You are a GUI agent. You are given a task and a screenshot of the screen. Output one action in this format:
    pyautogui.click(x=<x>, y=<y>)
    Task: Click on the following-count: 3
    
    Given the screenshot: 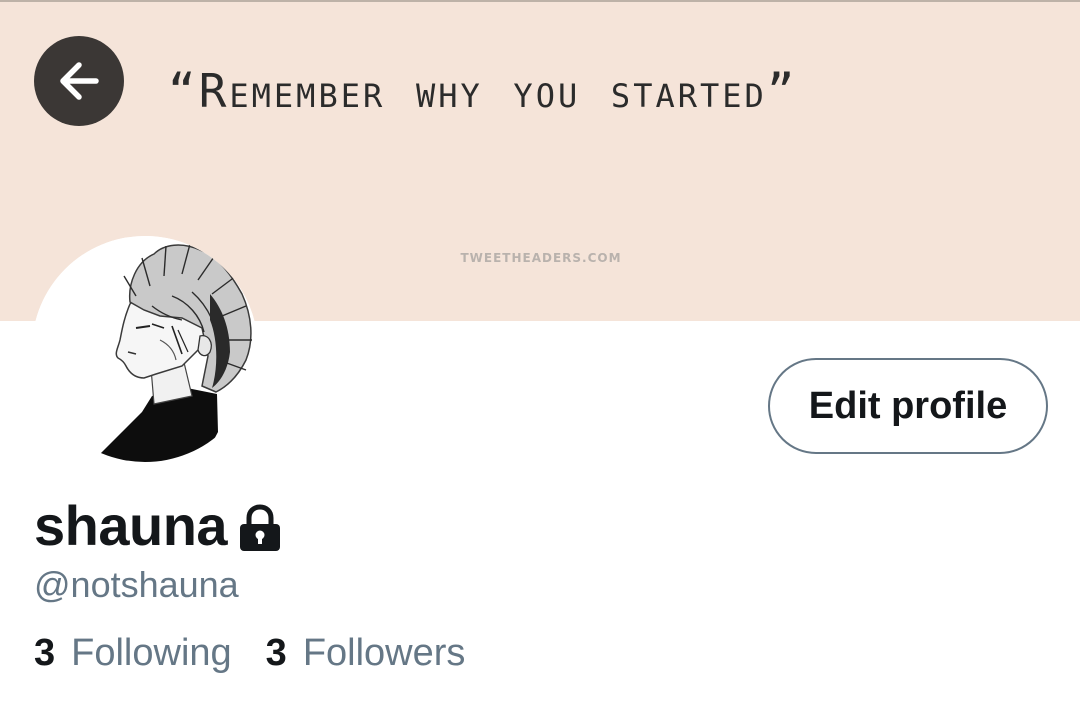 What is the action you would take?
    pyautogui.click(x=45, y=653)
    